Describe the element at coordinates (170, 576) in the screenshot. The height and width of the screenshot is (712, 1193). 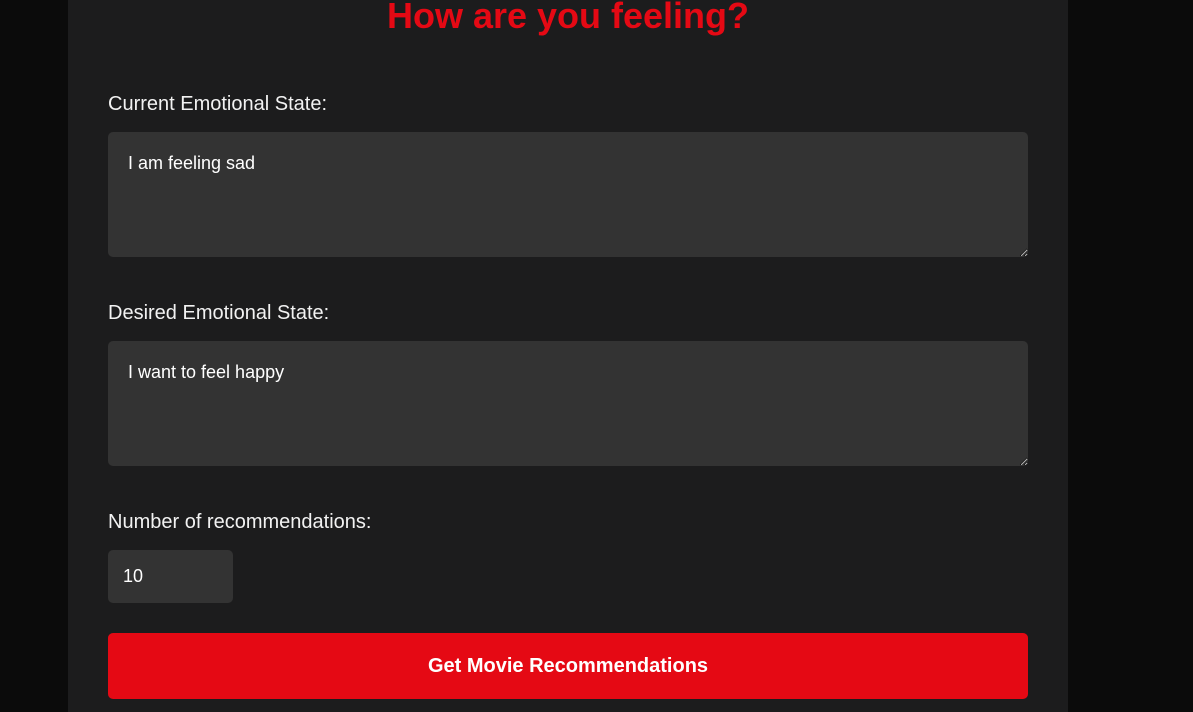
I see `recommendations-count-input` at that location.